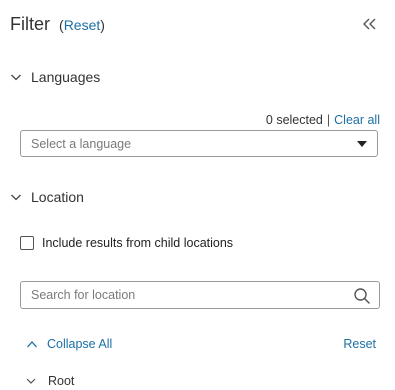 The height and width of the screenshot is (390, 395). I want to click on collapse-all-label: Collapse All, so click(80, 344).